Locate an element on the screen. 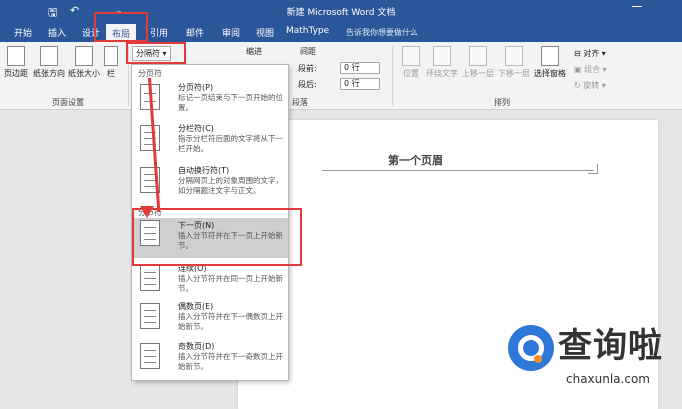 The image size is (682, 409). menu-item-odd-page: 奇数页(D) 插入分节符并在下一奇数页上开始新节。 is located at coordinates (210, 360).